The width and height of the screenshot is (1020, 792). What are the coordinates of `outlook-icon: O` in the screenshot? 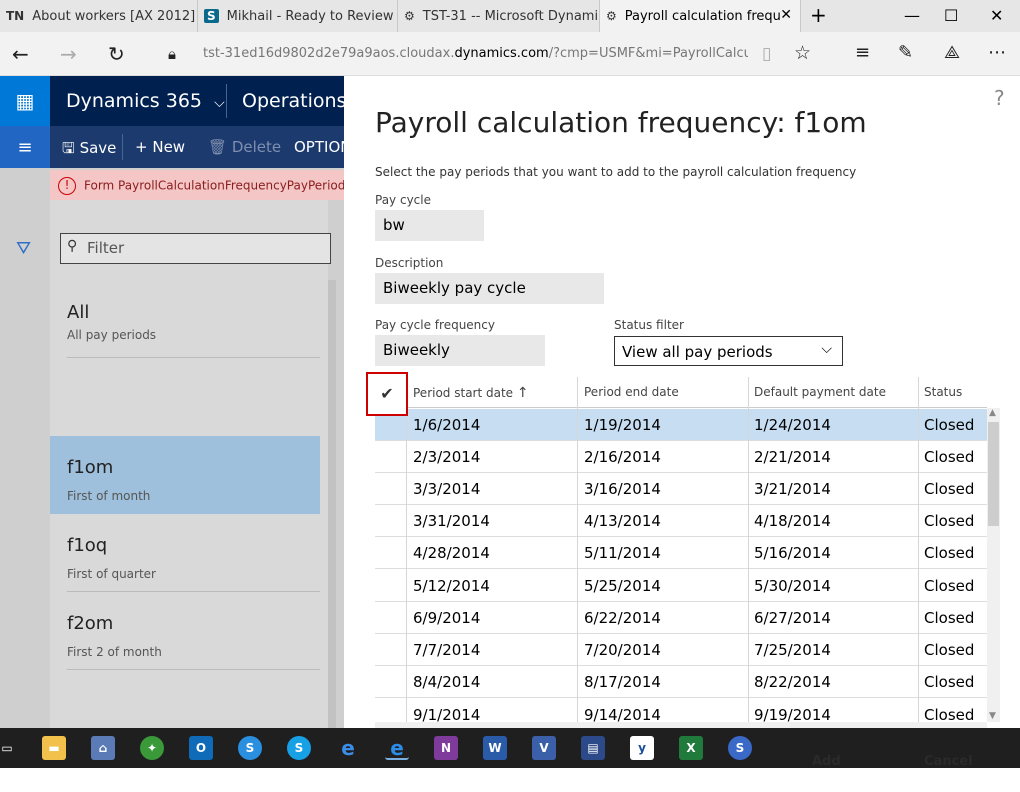 It's located at (201, 748).